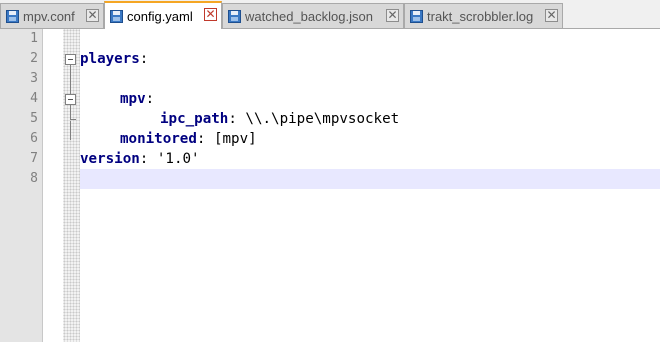 This screenshot has width=660, height=342. I want to click on fold-margin, so click(71, 185).